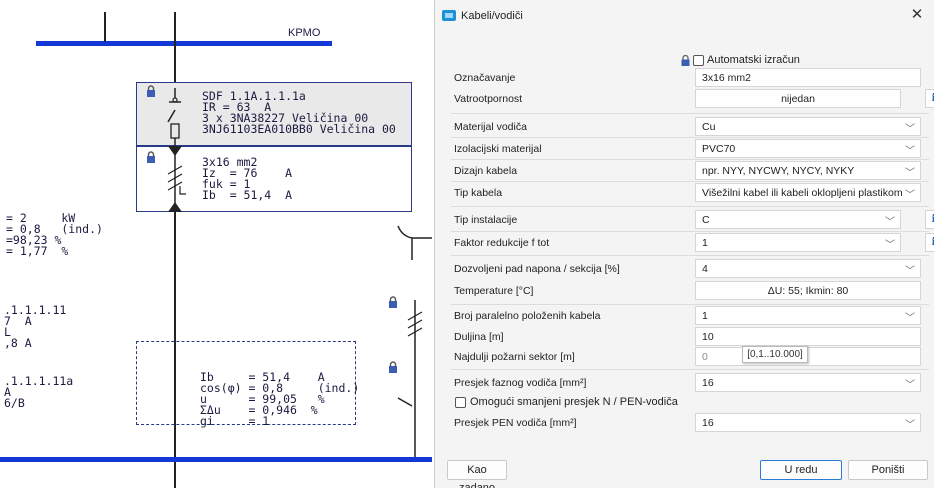 This screenshot has height=488, width=934. Describe the element at coordinates (808, 422) in the screenshot. I see `pen-cross-section-select: 16 ﹀` at that location.